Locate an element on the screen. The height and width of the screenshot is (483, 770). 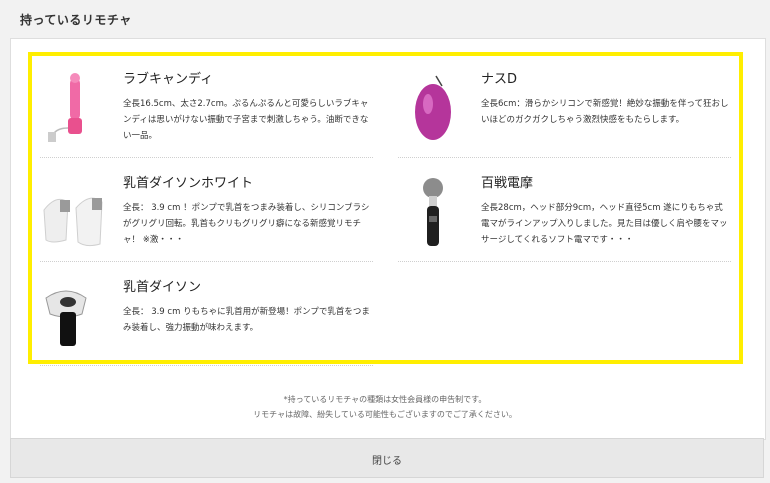
modal-header: 持っているリモチャ is located at coordinates (385, 19).